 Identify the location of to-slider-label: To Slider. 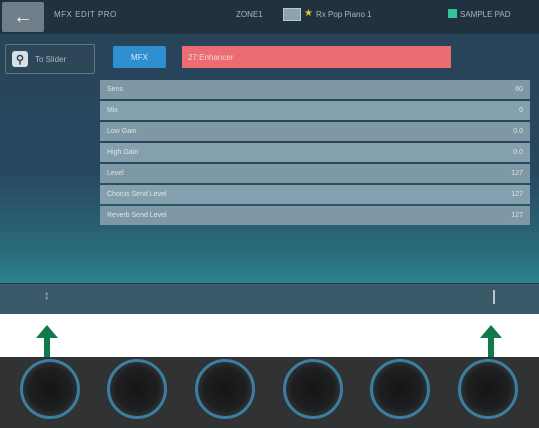
(51, 59).